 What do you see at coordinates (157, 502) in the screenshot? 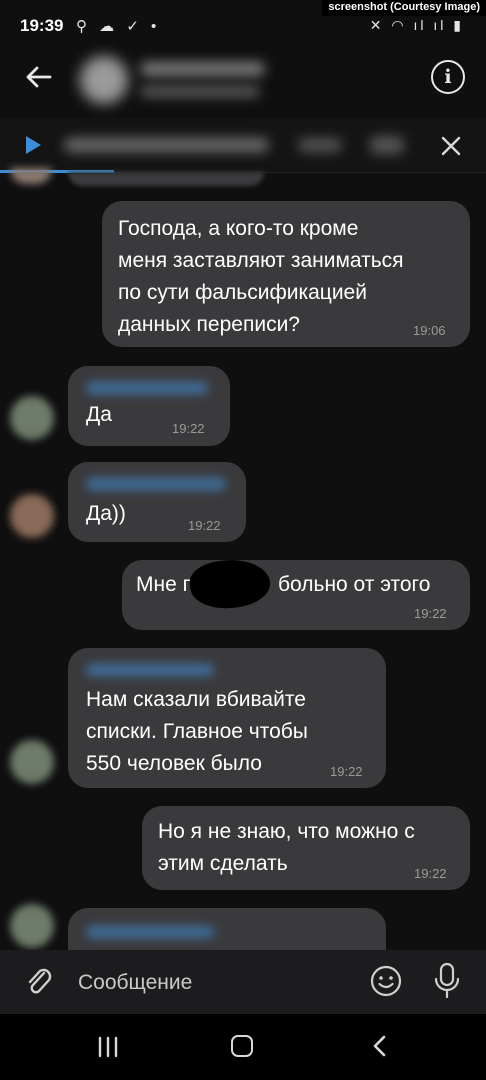
I see `message-incoming: Да)) 19:22` at bounding box center [157, 502].